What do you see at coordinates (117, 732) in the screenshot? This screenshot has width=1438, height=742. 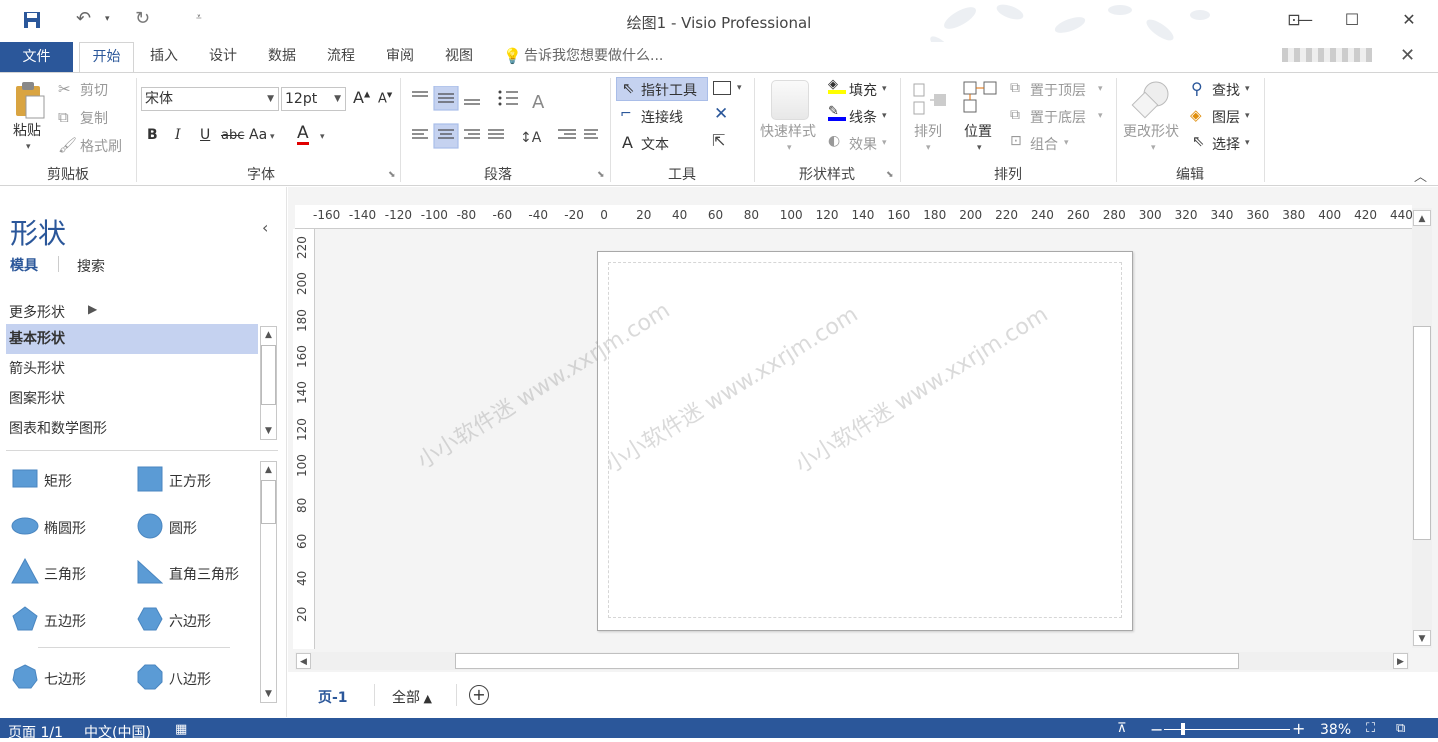 I see `language-status: 中文(中国)` at bounding box center [117, 732].